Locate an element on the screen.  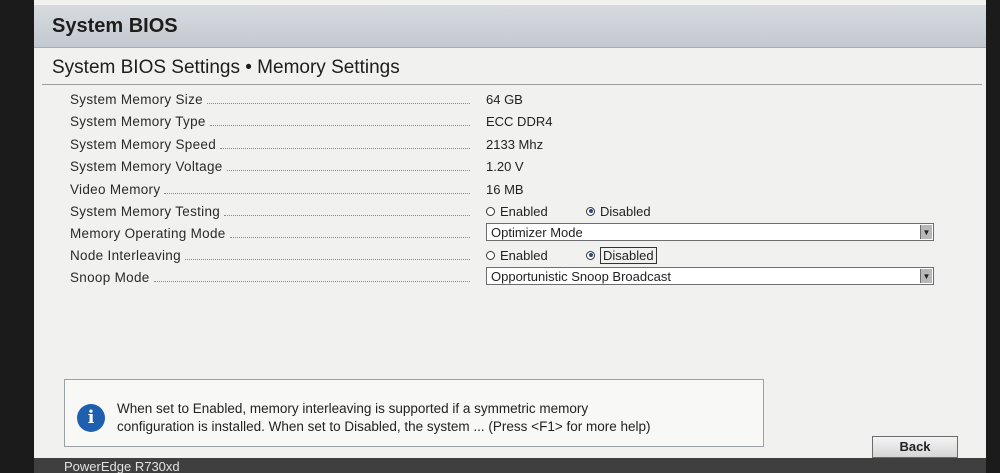
setting-label: System Memory Size is located at coordinates (136, 99).